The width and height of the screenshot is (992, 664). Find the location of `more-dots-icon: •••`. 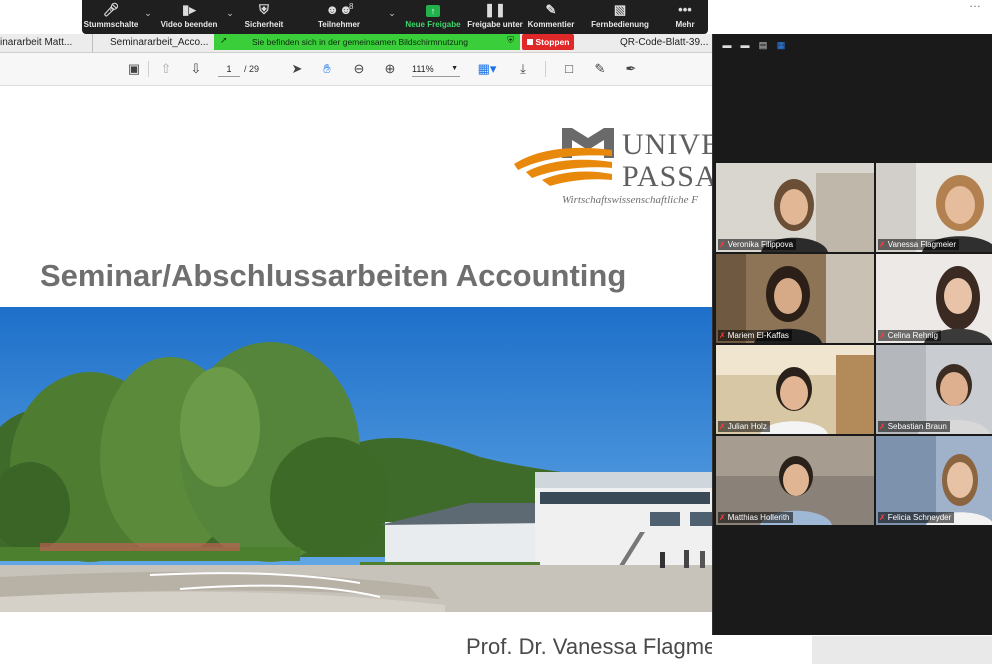

more-dots-icon: ••• is located at coordinates (685, 9).